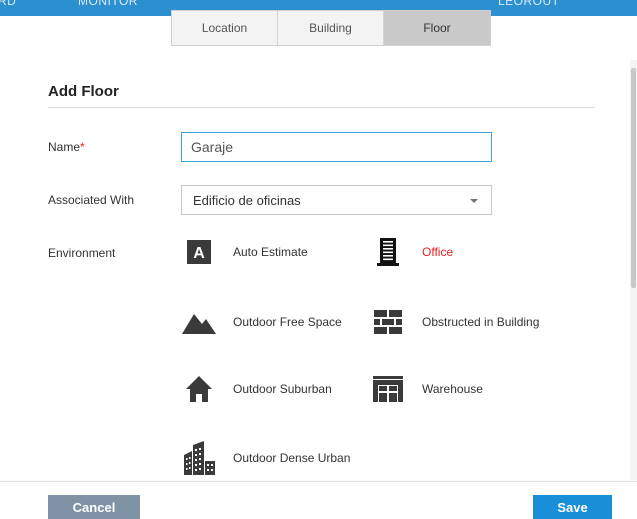  What do you see at coordinates (66, 147) in the screenshot?
I see `name-label: Name*` at bounding box center [66, 147].